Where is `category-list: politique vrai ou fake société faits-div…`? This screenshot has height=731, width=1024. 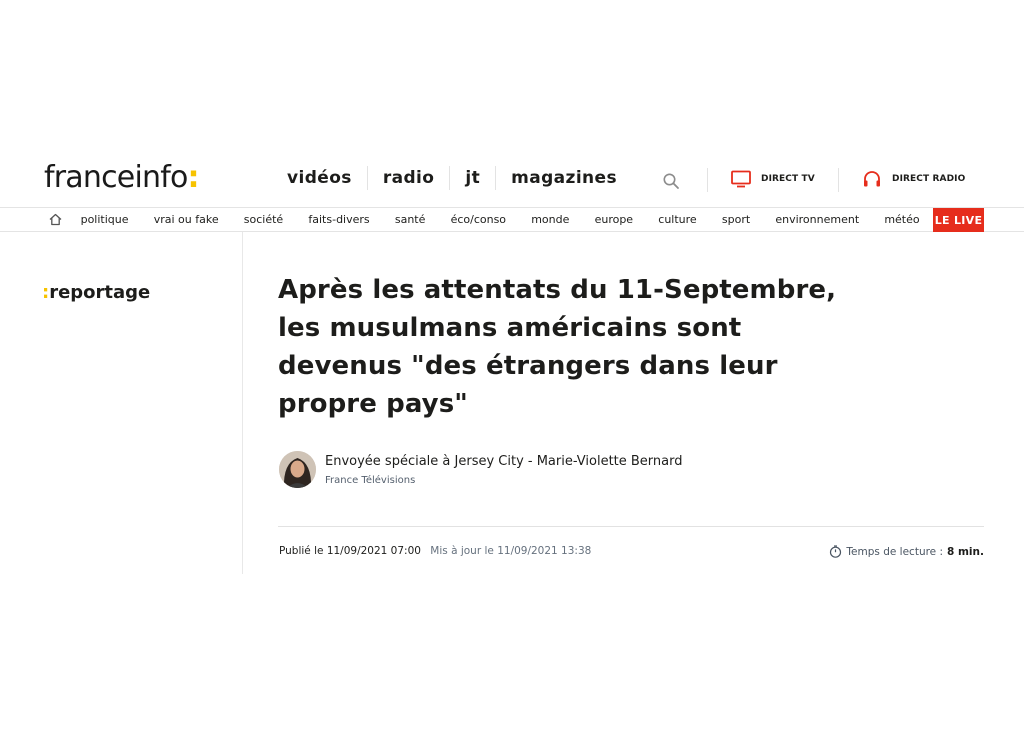 category-list: politique vrai ou fake société faits-div… is located at coordinates (500, 219).